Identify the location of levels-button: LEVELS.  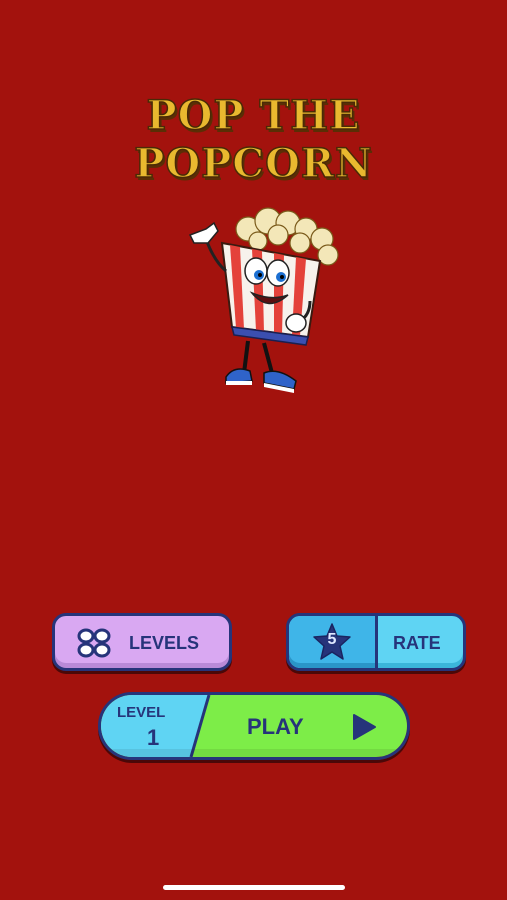
(142, 642).